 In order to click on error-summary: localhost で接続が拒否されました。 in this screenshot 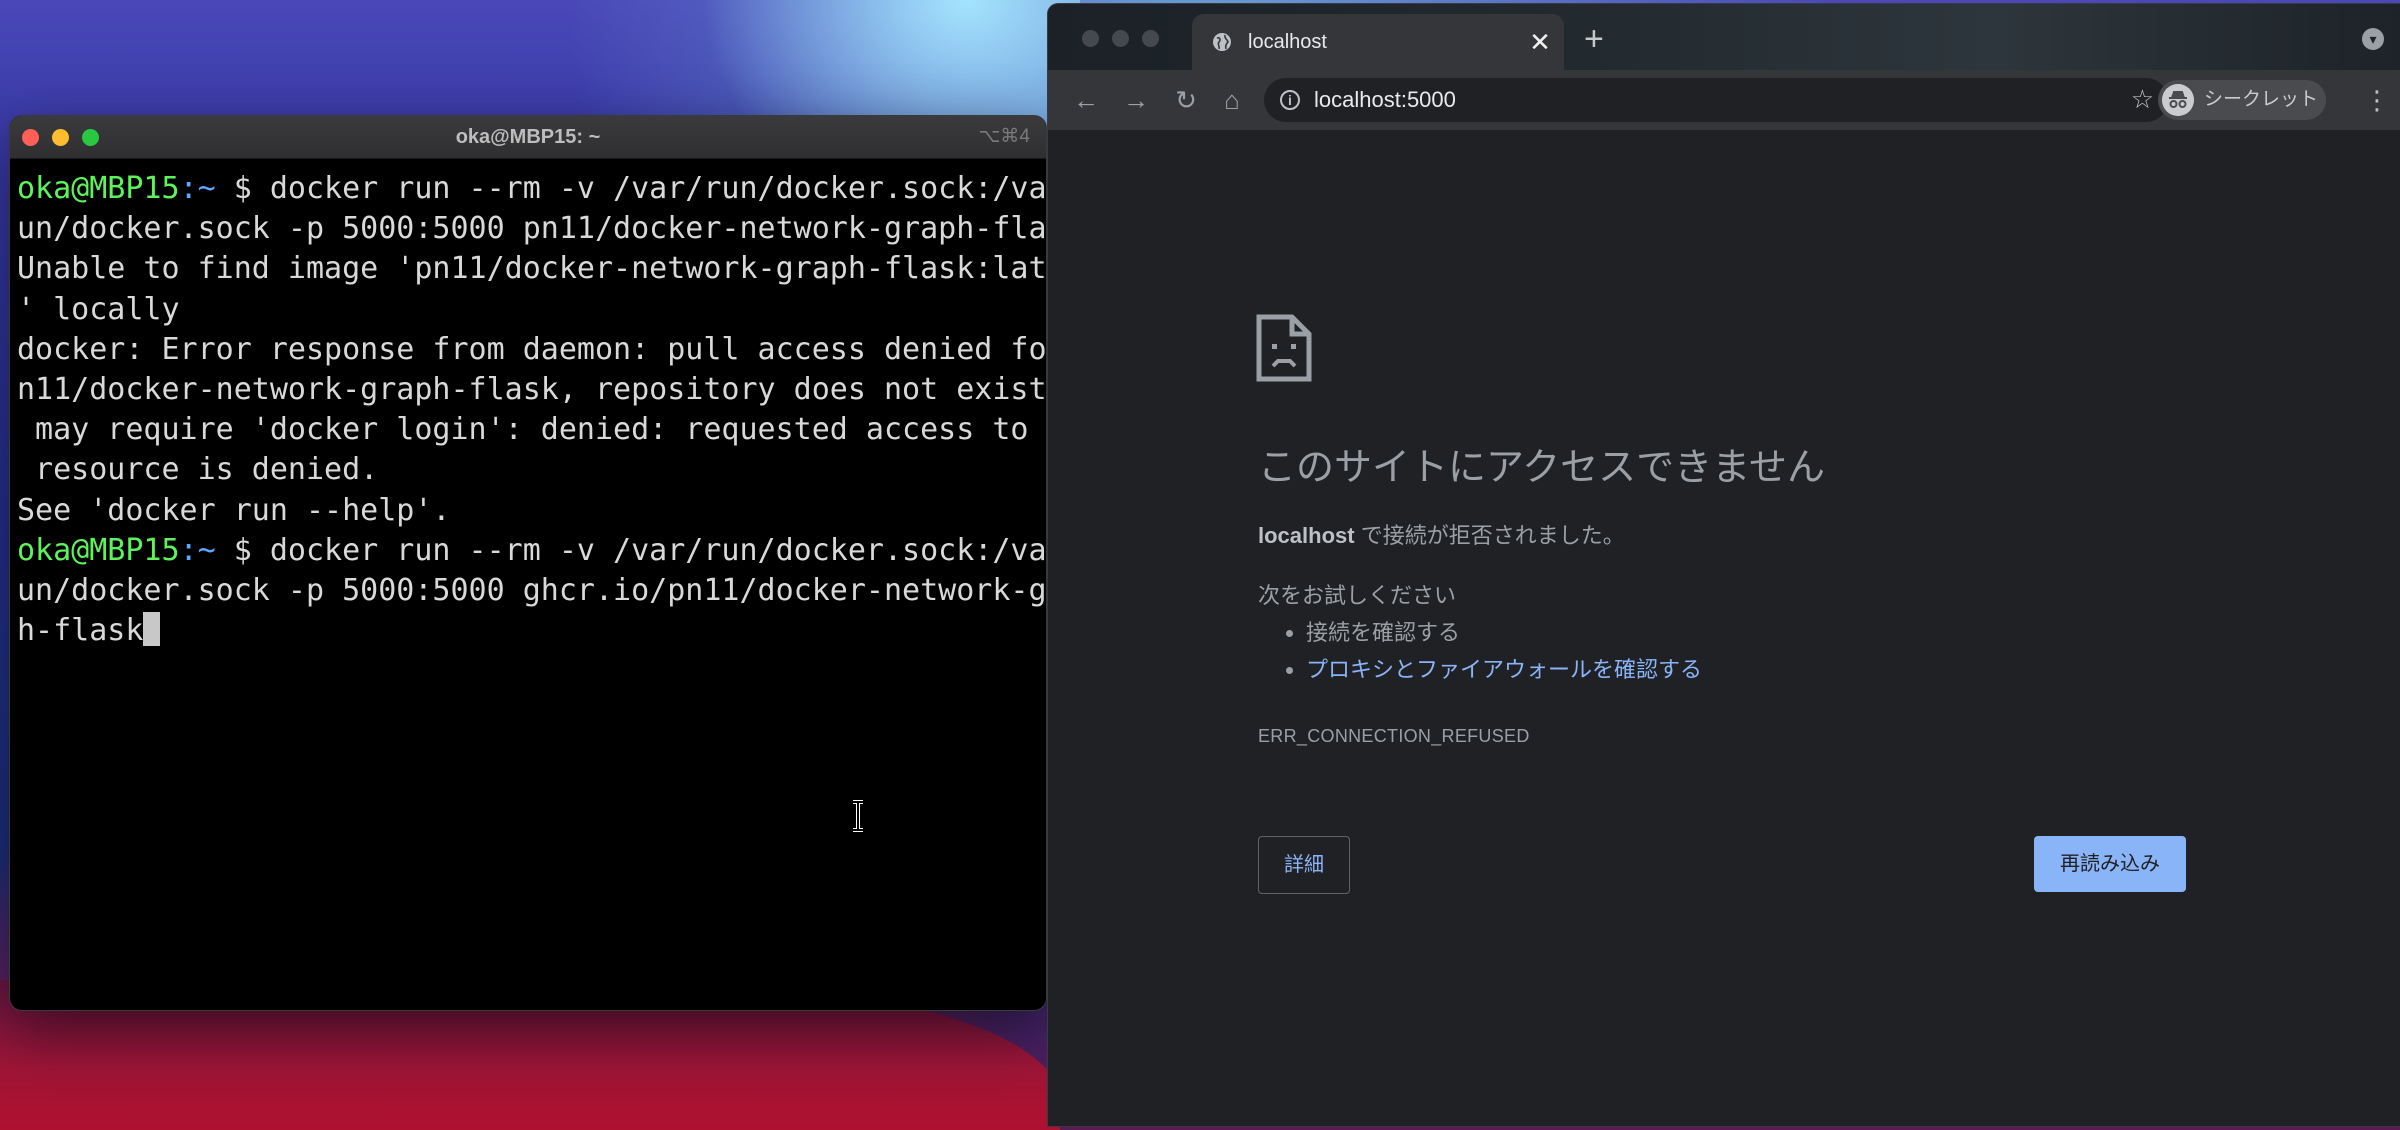, I will do `click(1441, 534)`.